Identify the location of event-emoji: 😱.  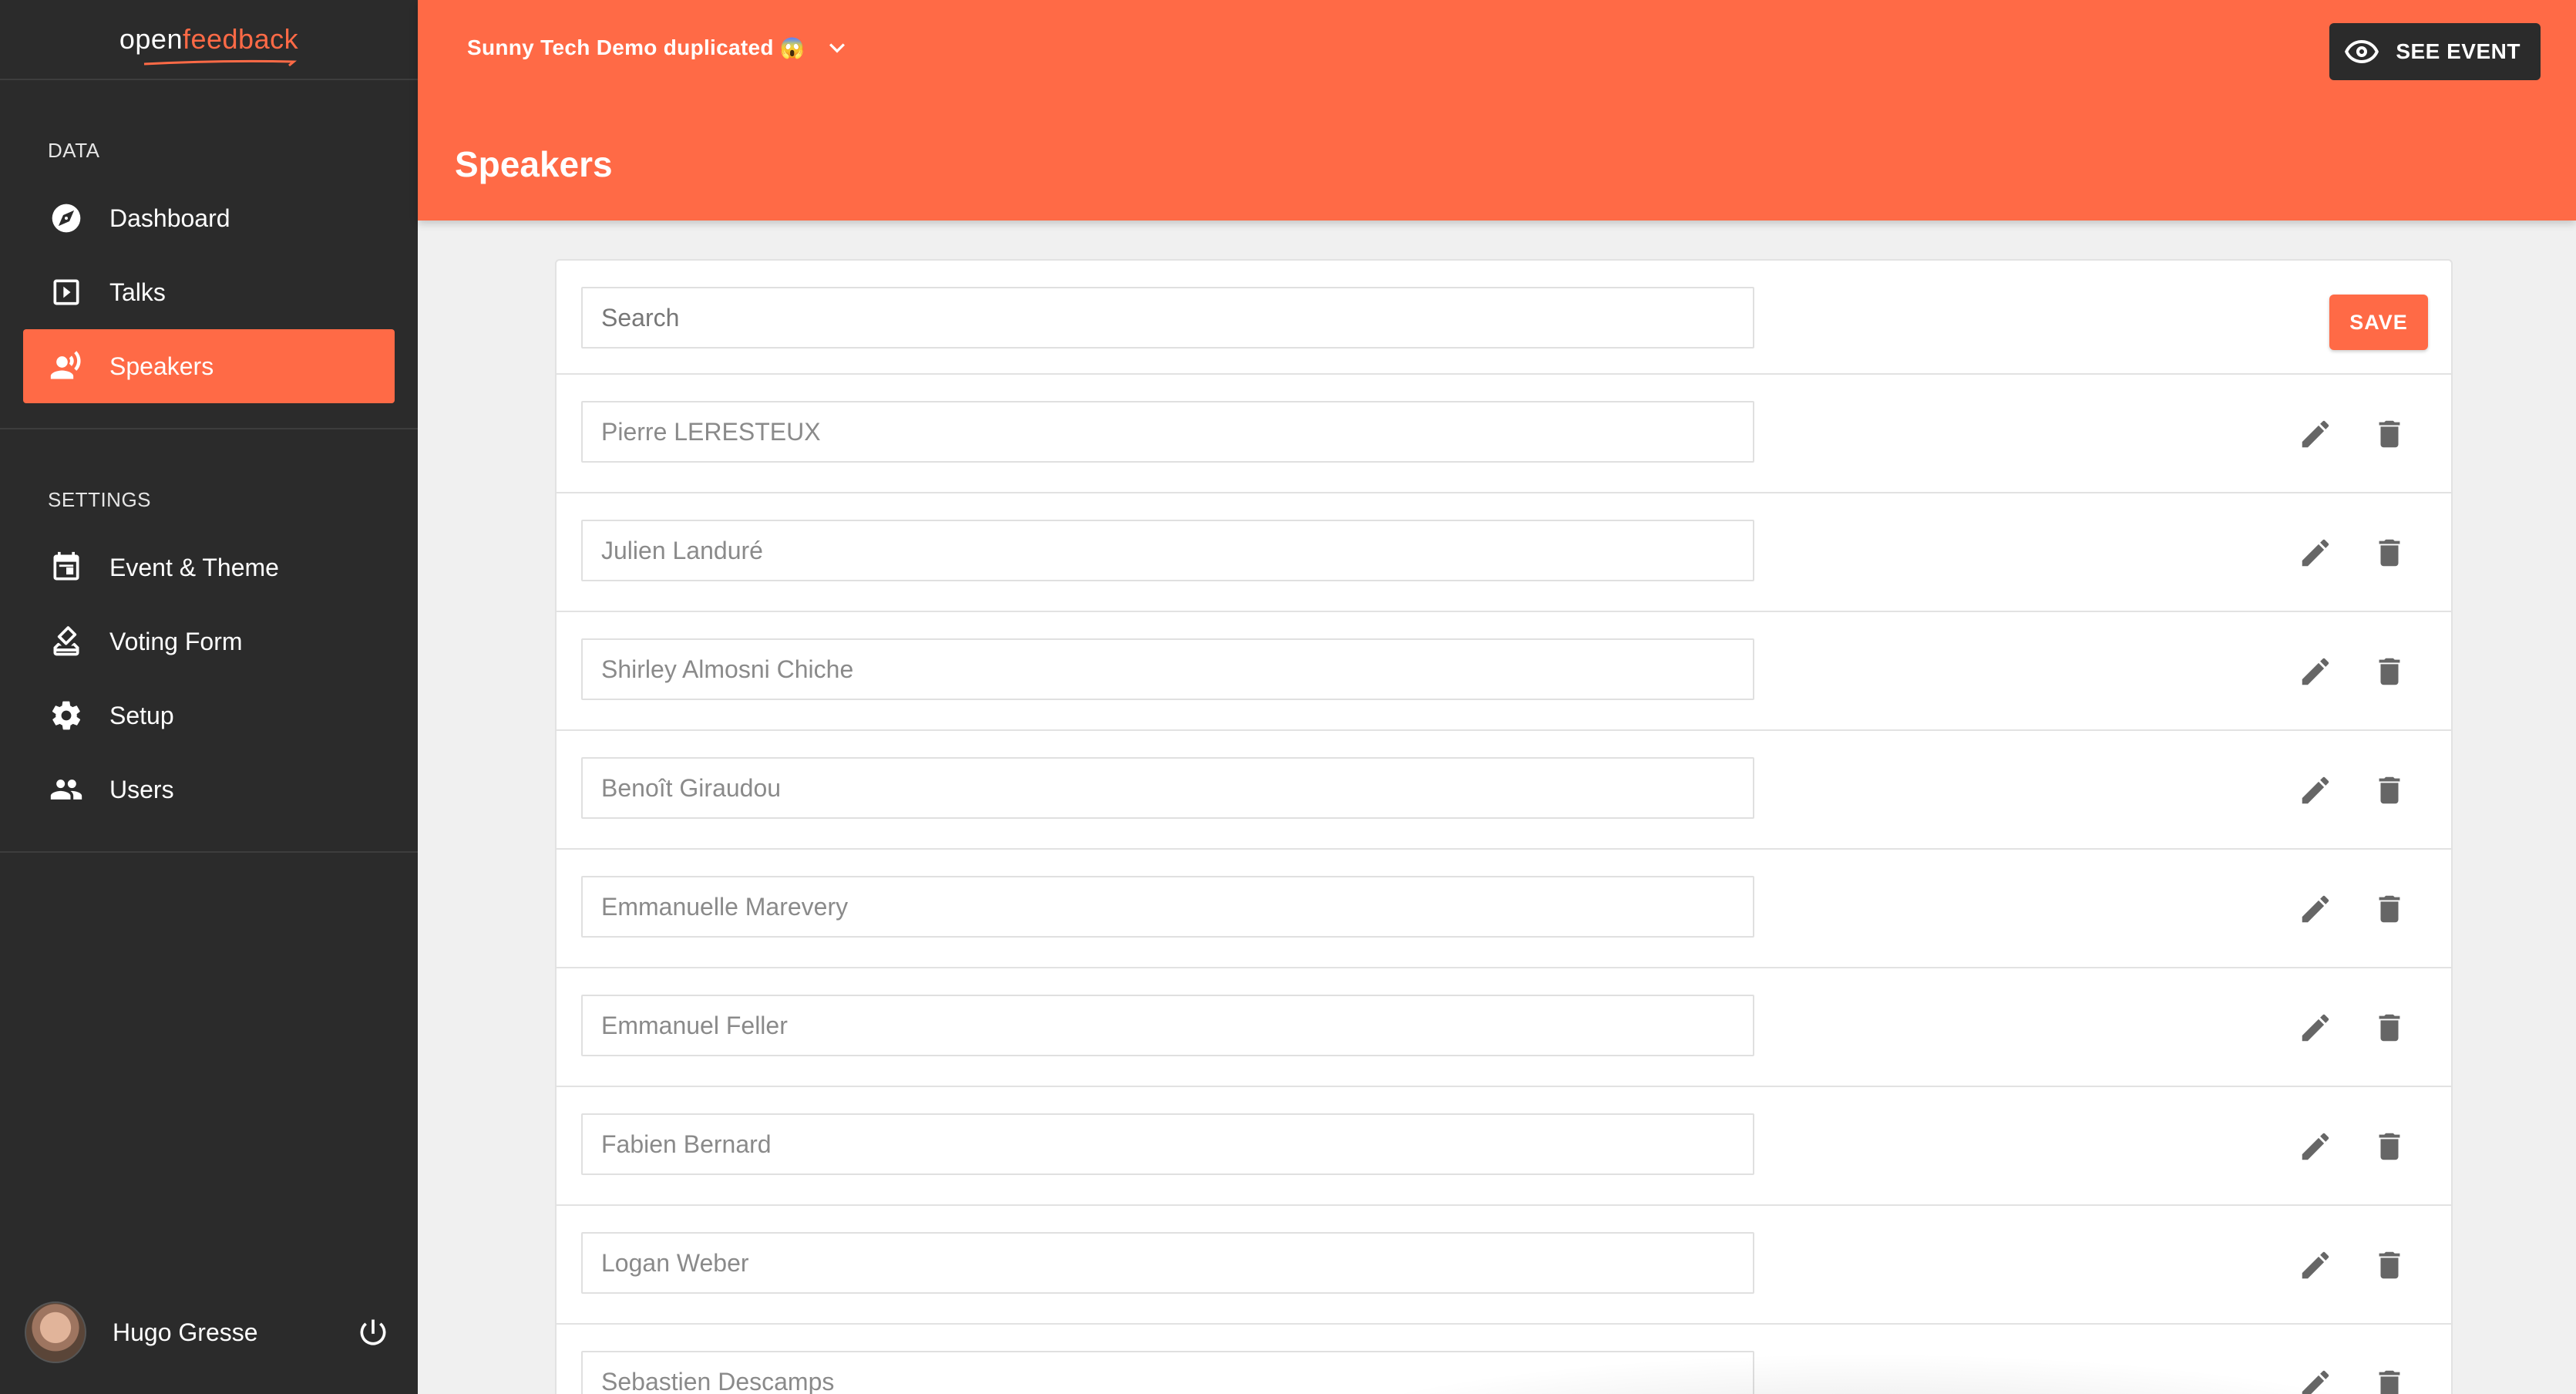
(792, 47).